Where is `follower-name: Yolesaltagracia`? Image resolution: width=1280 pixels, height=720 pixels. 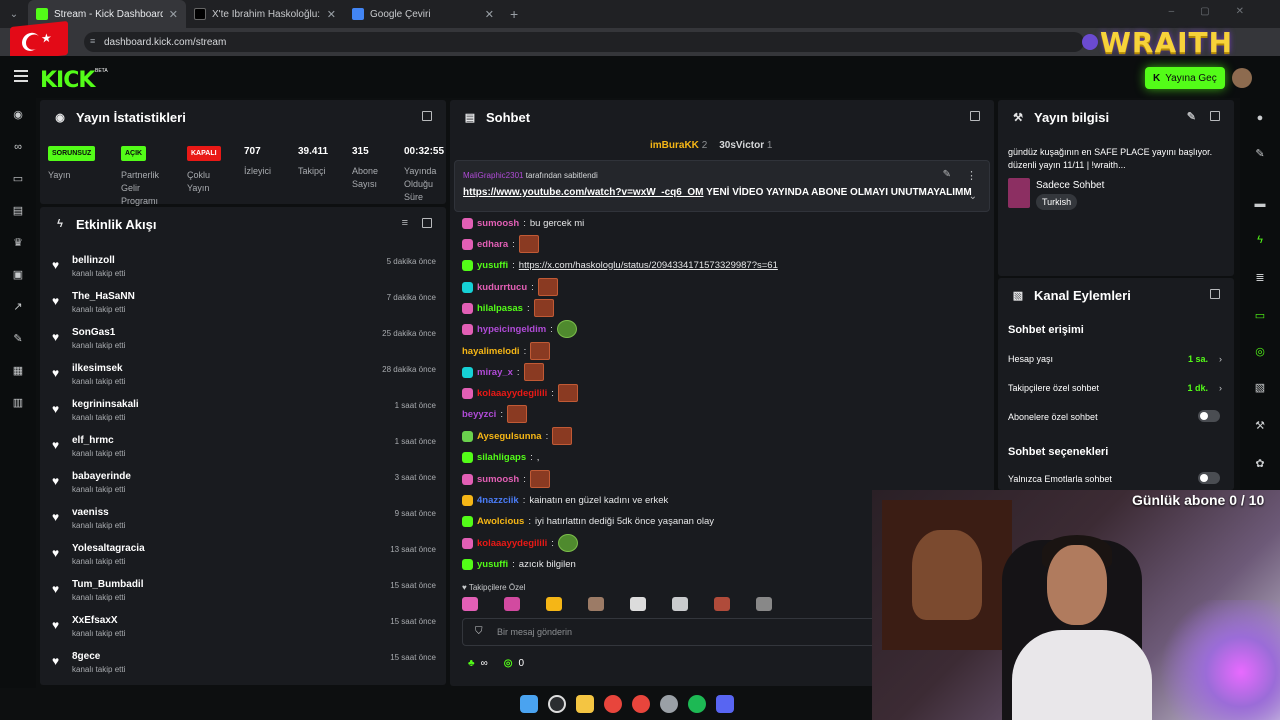
follower-name: Yolesaltagracia is located at coordinates (108, 548).